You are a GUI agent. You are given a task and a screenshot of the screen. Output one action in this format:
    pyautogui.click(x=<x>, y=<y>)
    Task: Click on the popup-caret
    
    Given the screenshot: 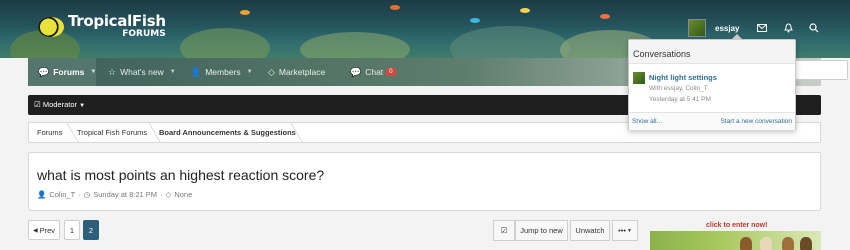 What is the action you would take?
    pyautogui.click(x=737, y=37)
    